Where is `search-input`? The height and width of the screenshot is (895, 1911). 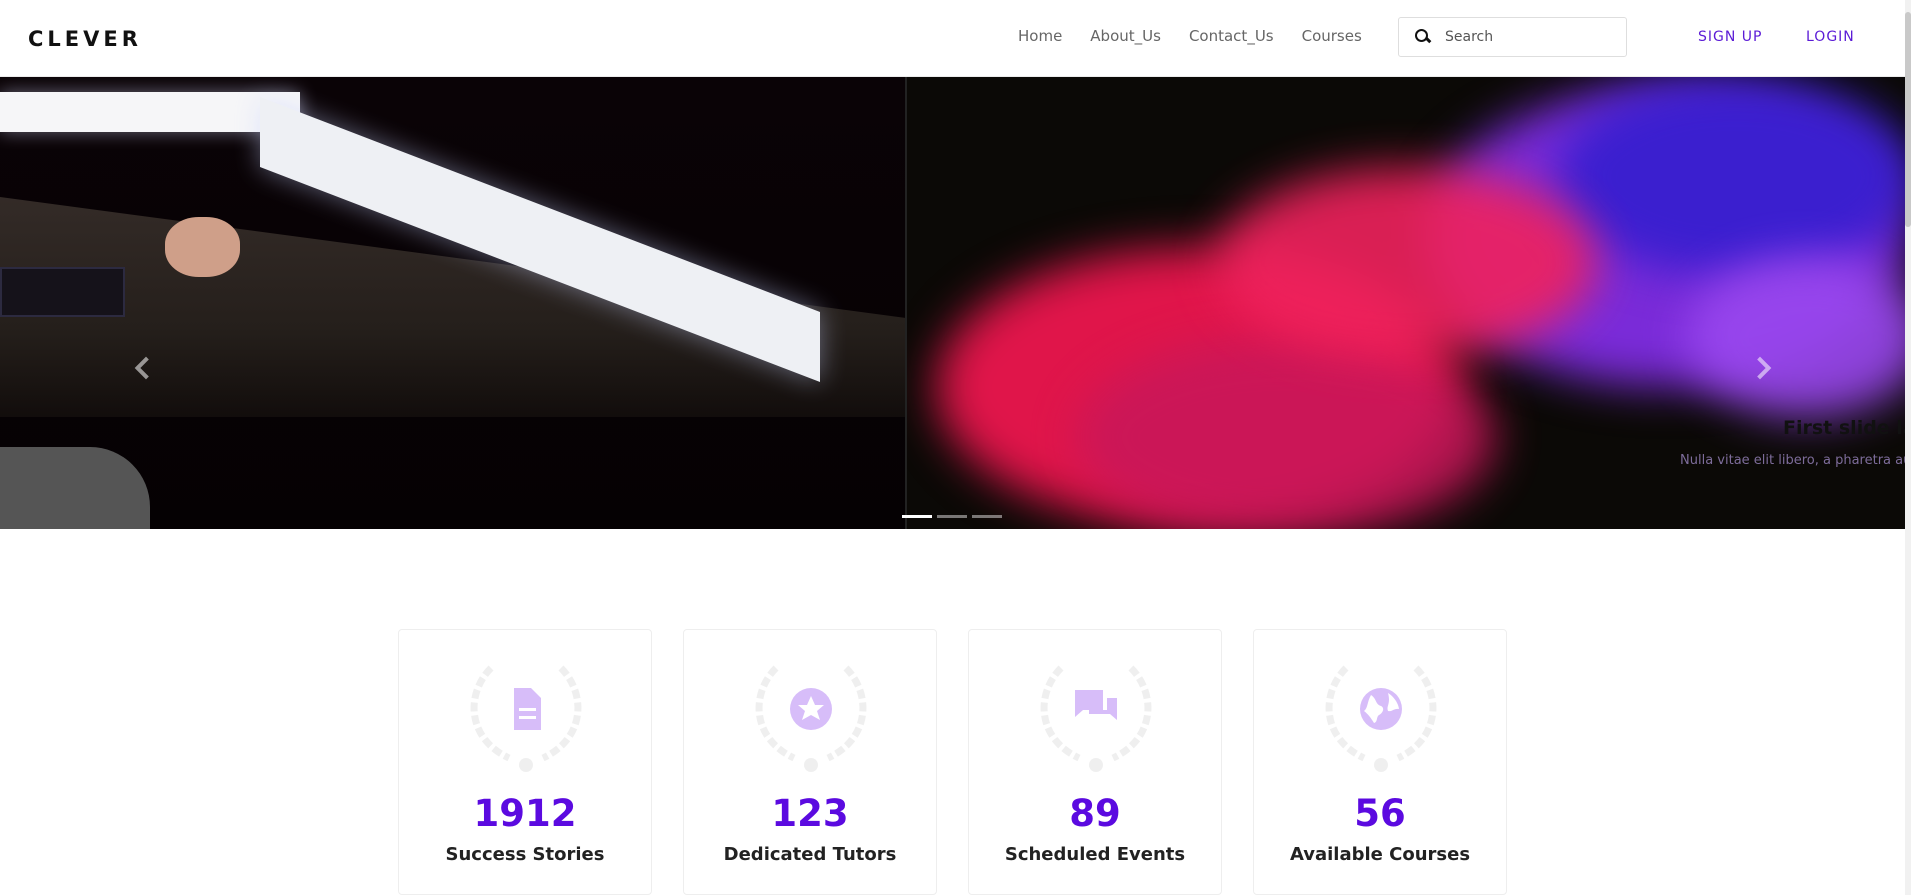
search-input is located at coordinates (1530, 37).